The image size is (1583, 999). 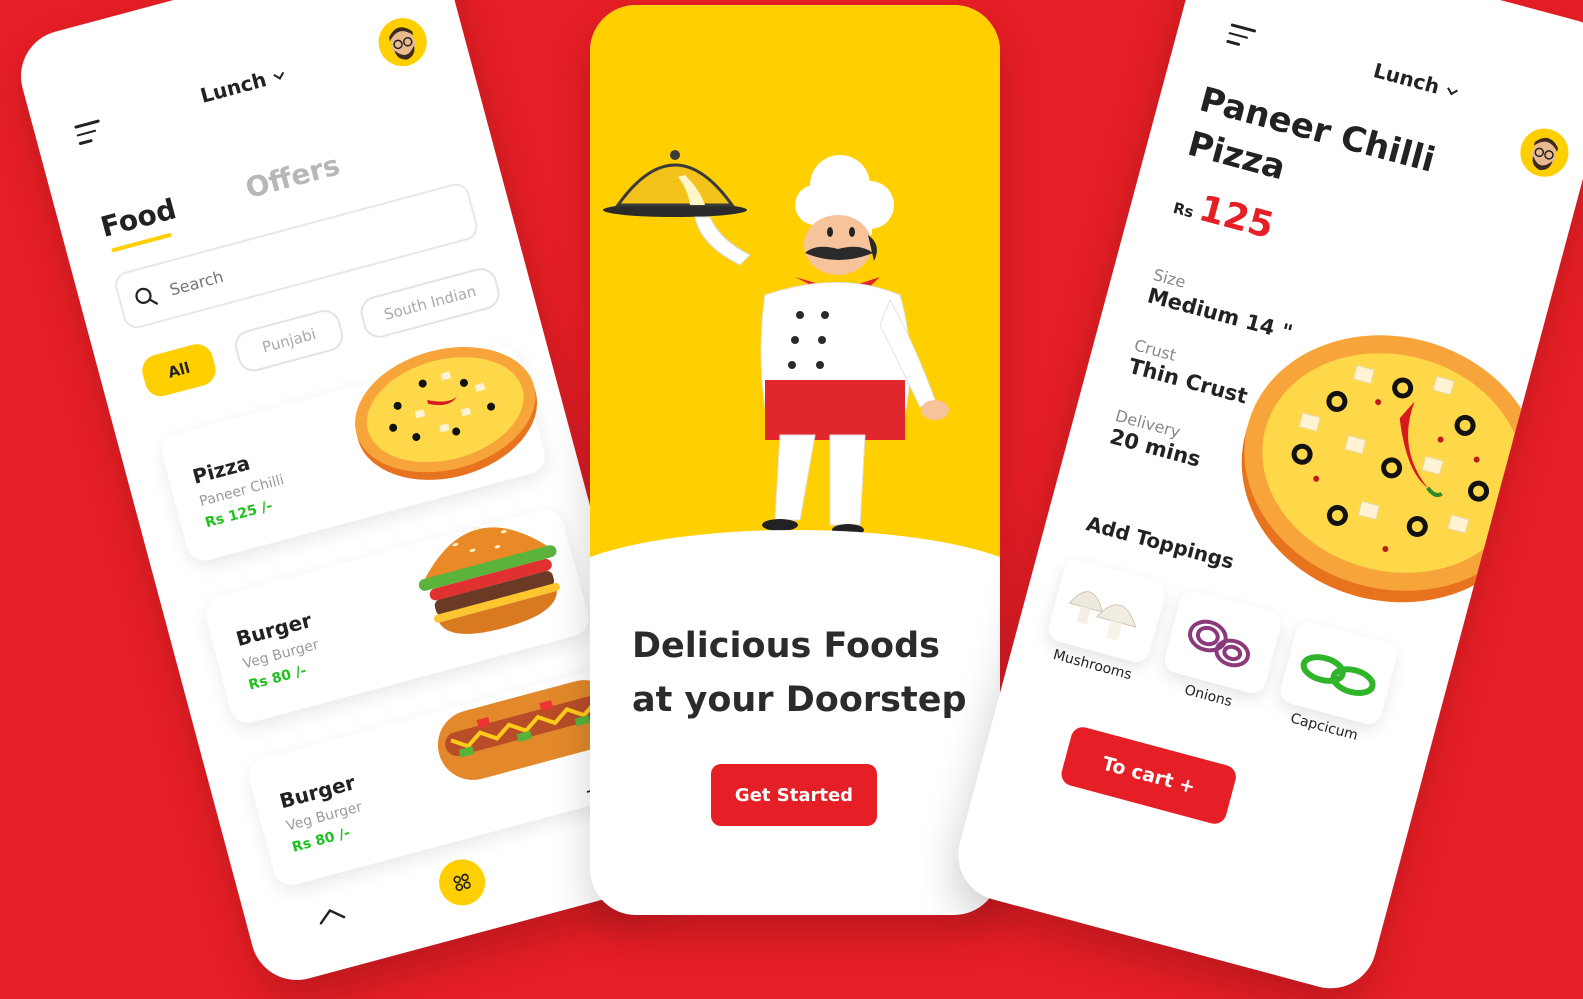 I want to click on grid-menu-button, so click(x=462, y=882).